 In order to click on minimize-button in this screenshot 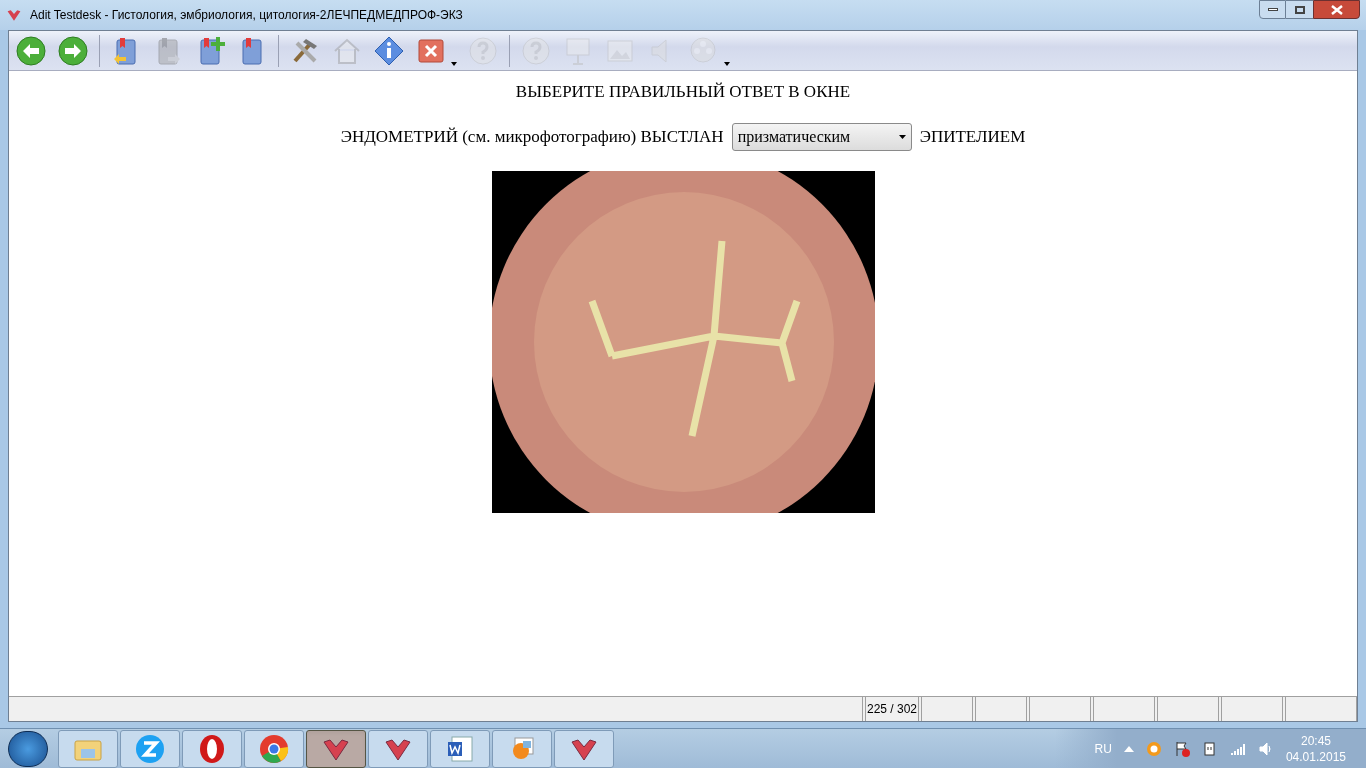, I will do `click(1272, 9)`.